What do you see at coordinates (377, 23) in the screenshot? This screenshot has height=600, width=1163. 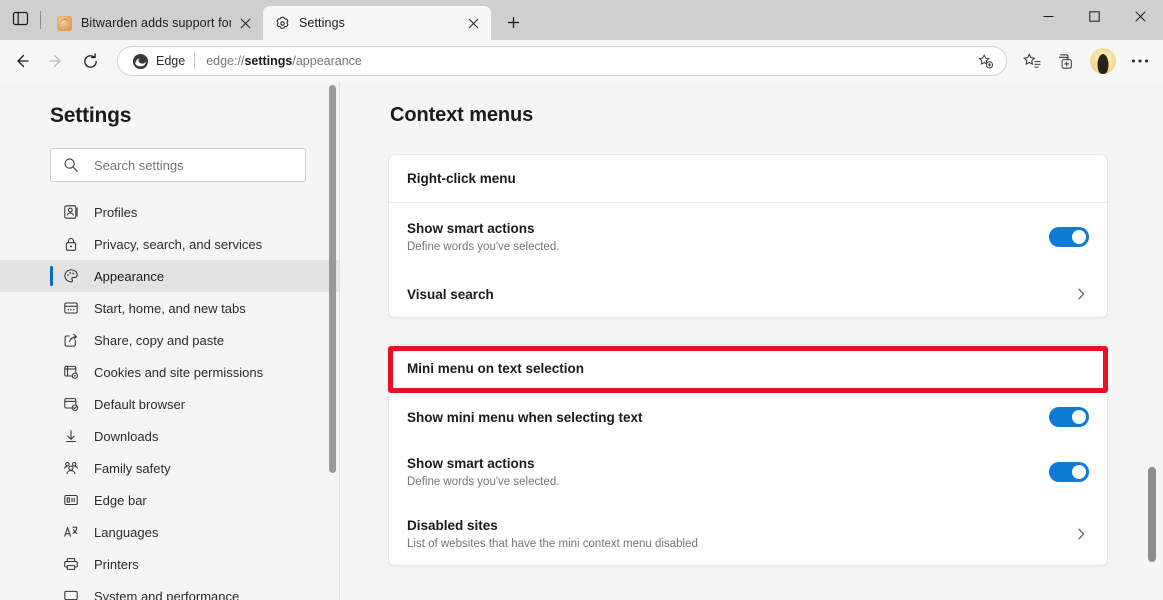 I see `tab-settings: Settings` at bounding box center [377, 23].